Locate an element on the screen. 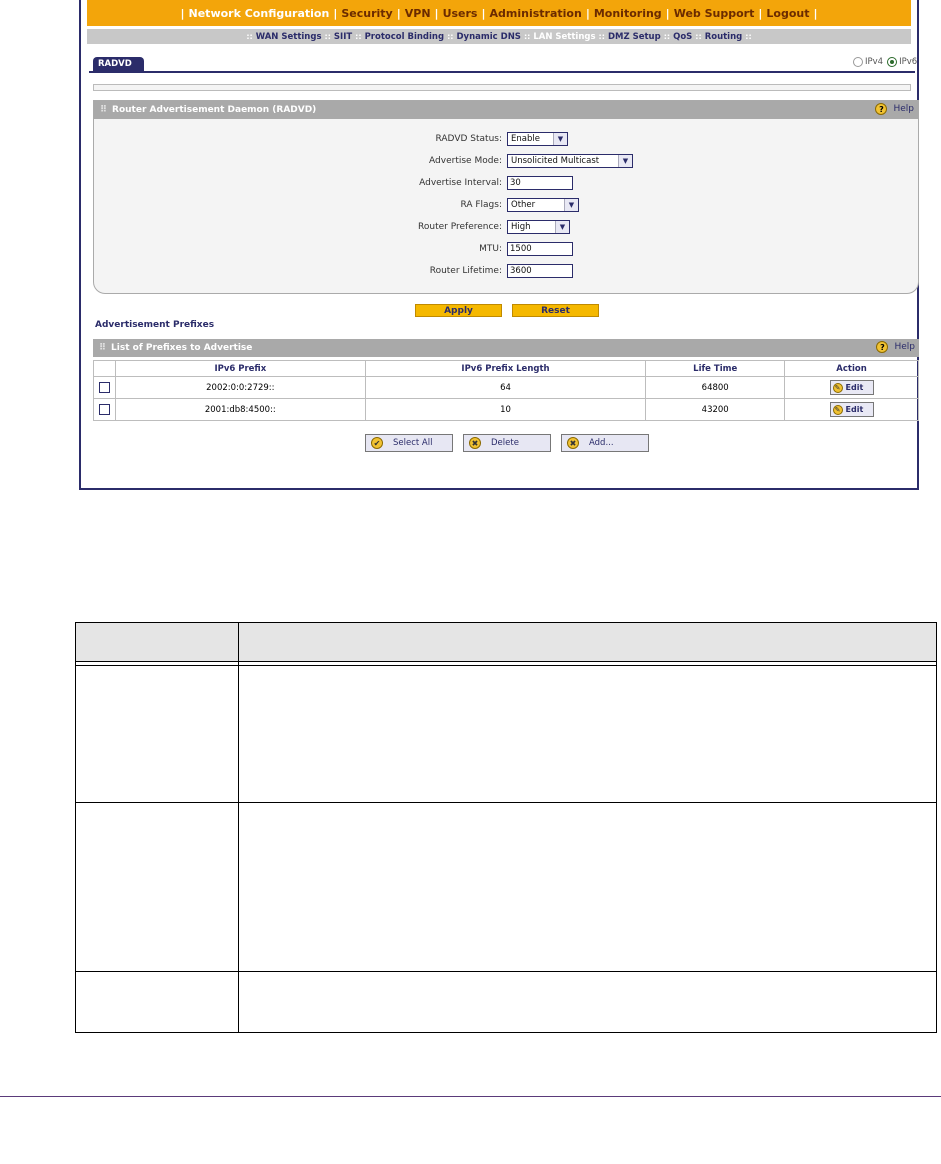 This screenshot has width=941, height=1164. subnav-qos: QoS is located at coordinates (682, 37).